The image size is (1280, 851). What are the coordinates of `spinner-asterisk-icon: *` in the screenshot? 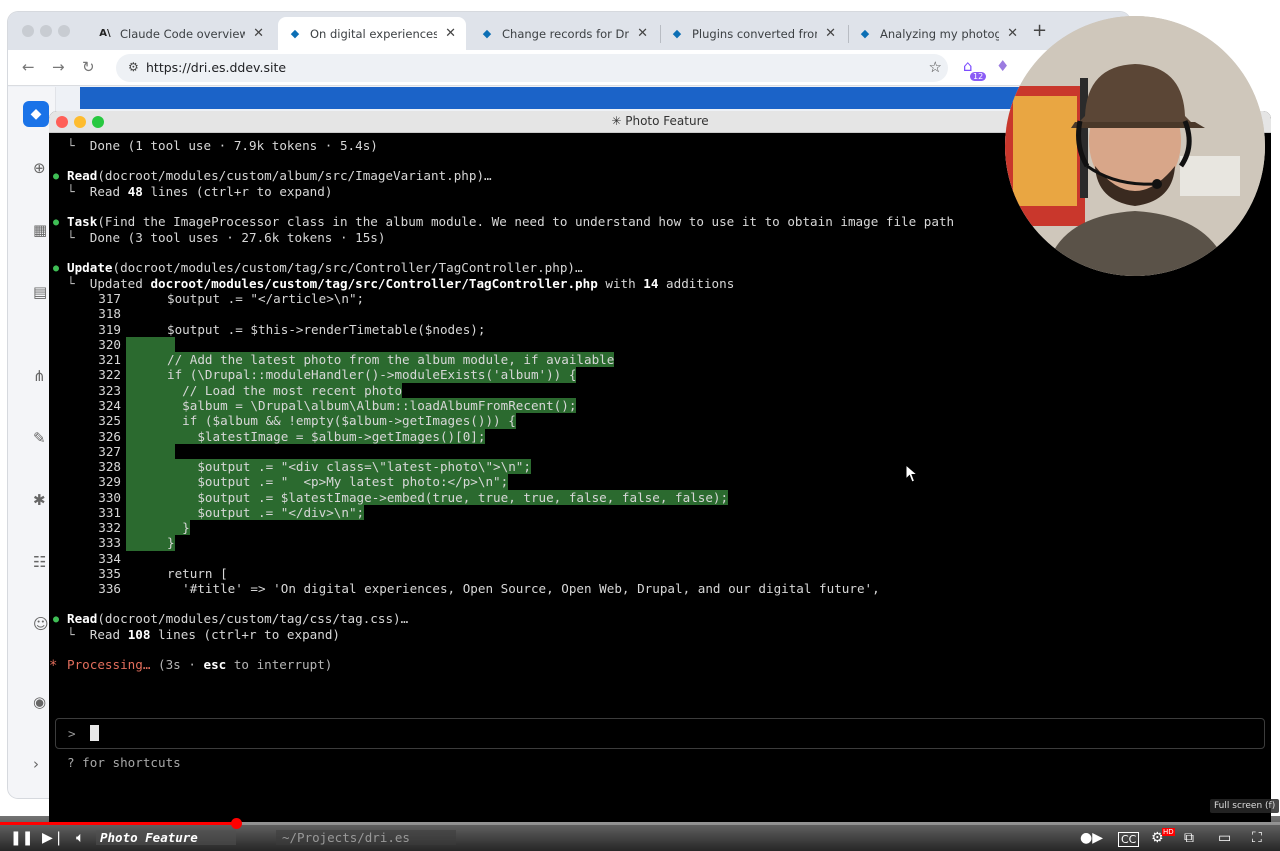 It's located at (53, 666).